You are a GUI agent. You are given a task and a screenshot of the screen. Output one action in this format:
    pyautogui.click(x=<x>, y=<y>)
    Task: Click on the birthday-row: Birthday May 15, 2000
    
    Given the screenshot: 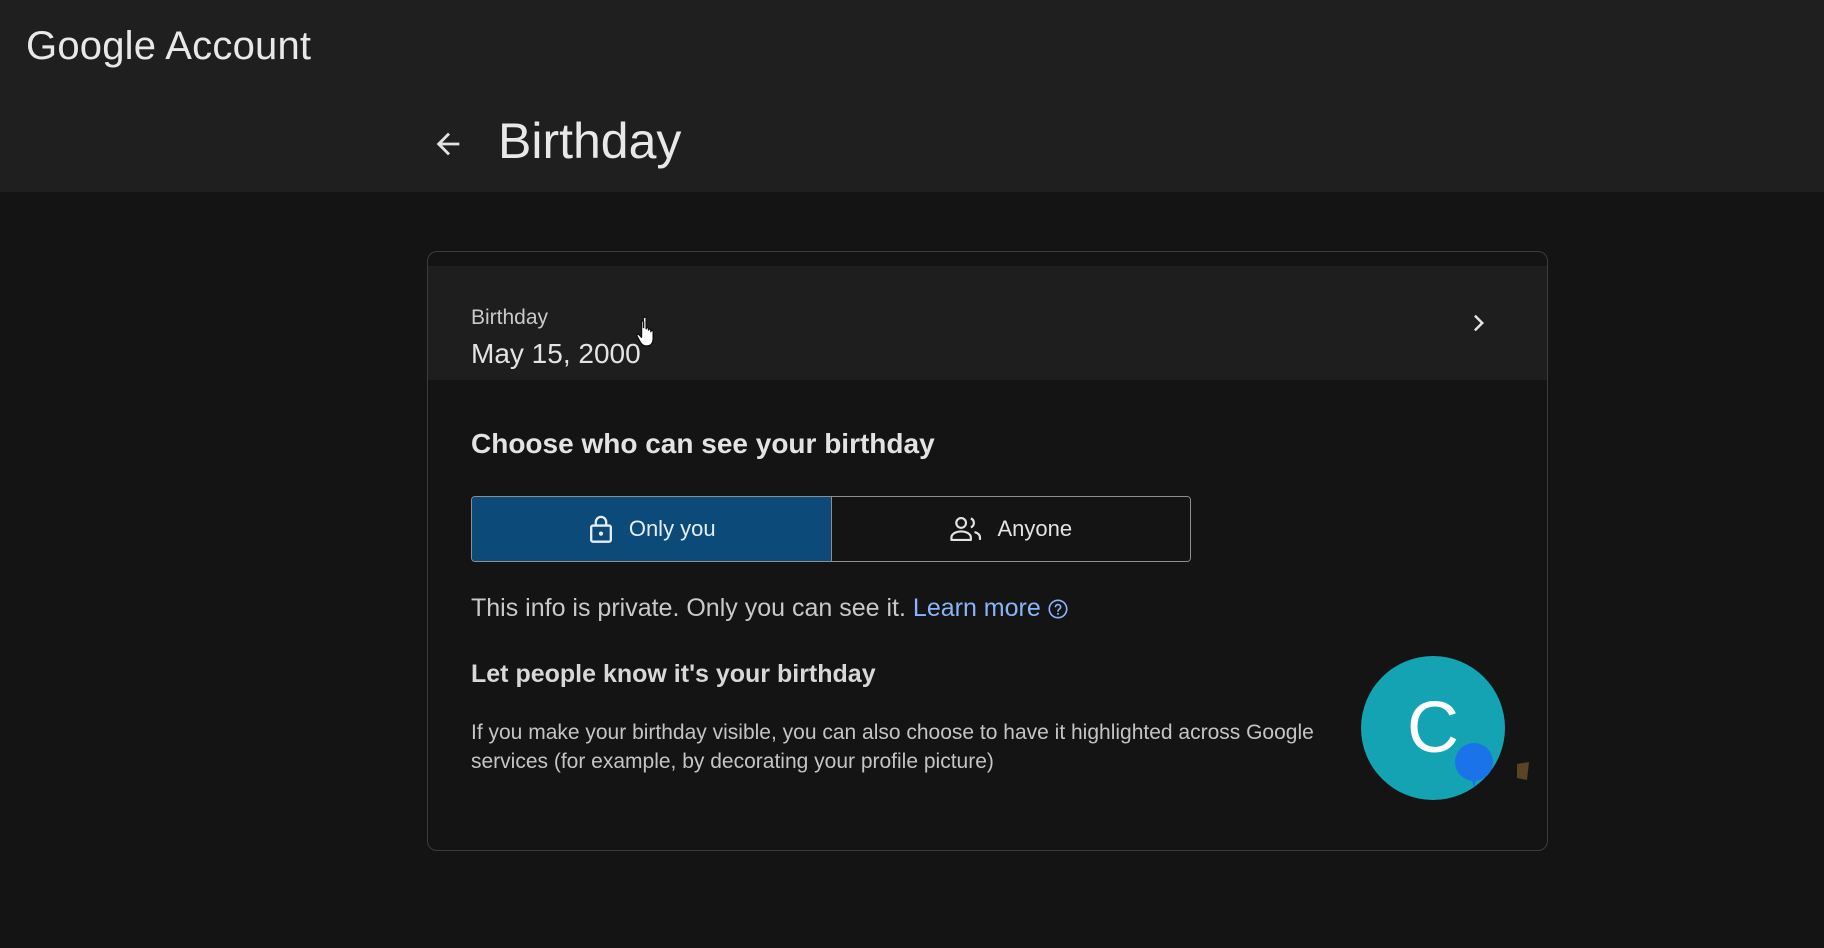 What is the action you would take?
    pyautogui.click(x=987, y=323)
    